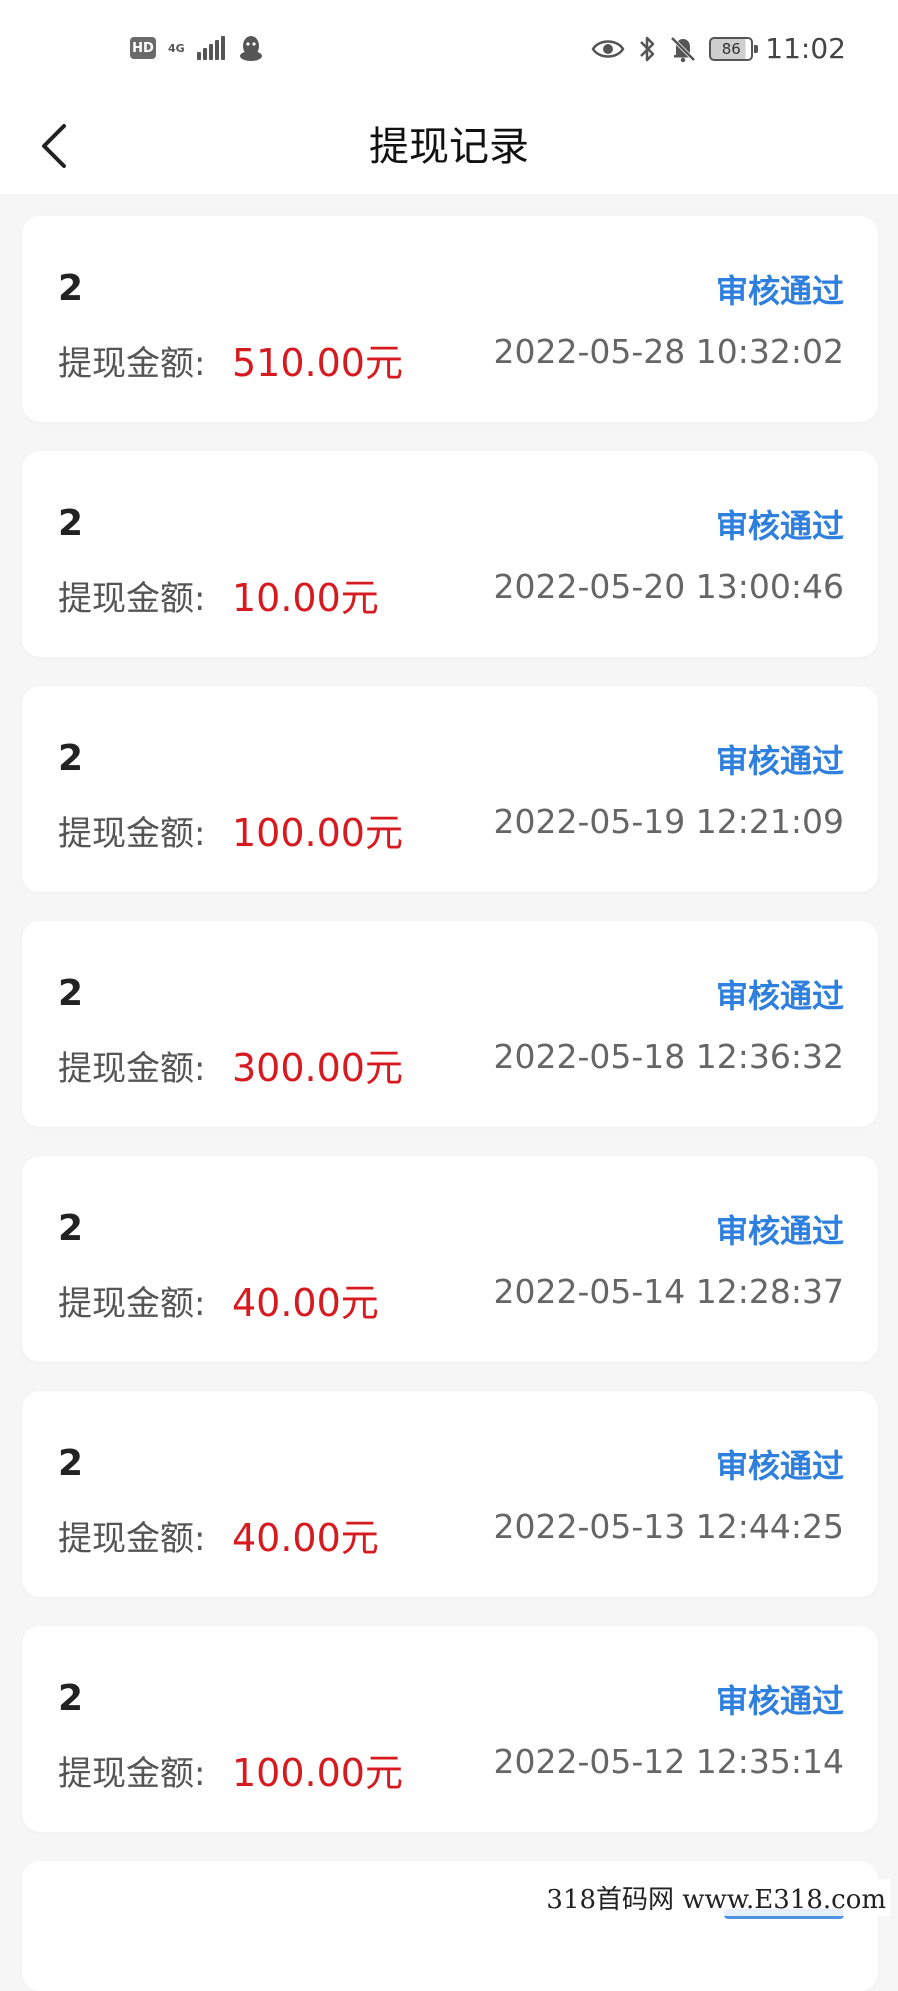 Image resolution: width=898 pixels, height=1991 pixels. I want to click on amount-value: 510.00元, so click(317, 363).